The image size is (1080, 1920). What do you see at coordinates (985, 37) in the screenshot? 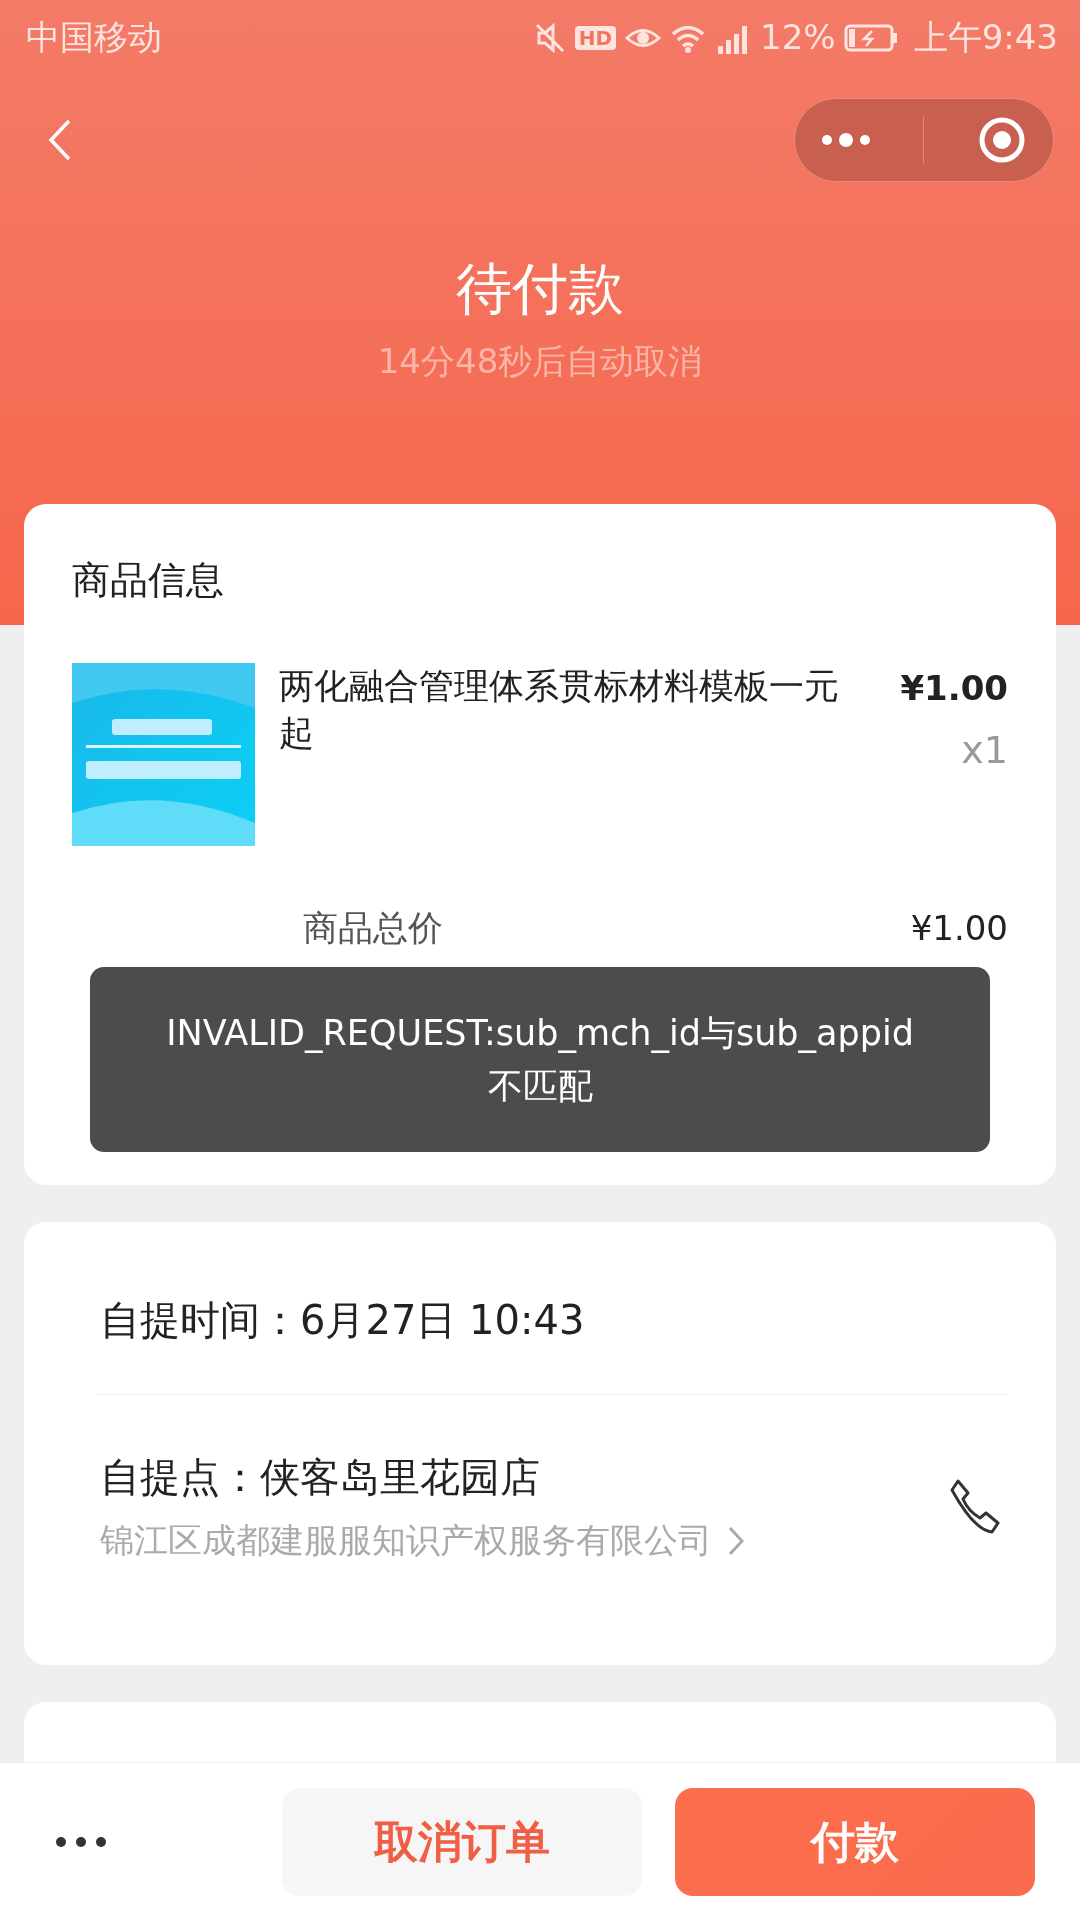
I see `clock-time: 上午9:43` at bounding box center [985, 37].